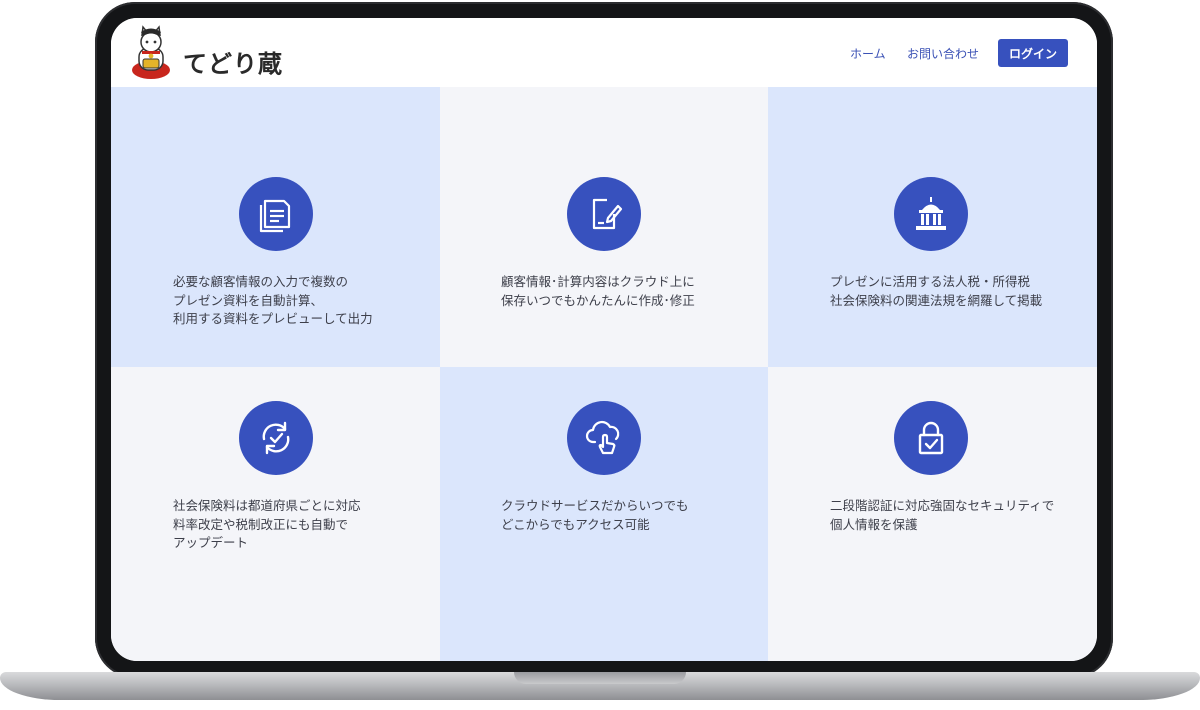 The height and width of the screenshot is (710, 1200). Describe the element at coordinates (943, 53) in the screenshot. I see `nav-link-contact: お問い合わせ` at that location.